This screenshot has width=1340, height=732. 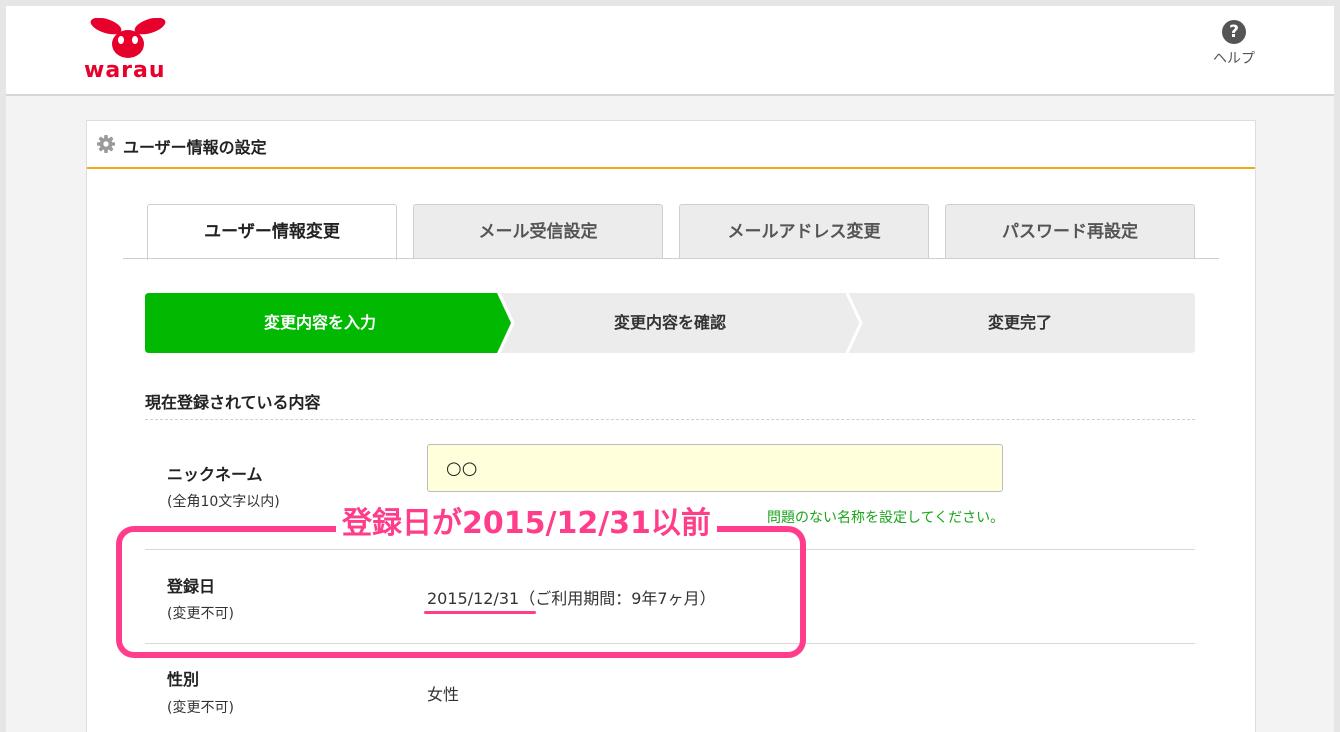 I want to click on step-confirm: 変更内容を確認, so click(x=669, y=322).